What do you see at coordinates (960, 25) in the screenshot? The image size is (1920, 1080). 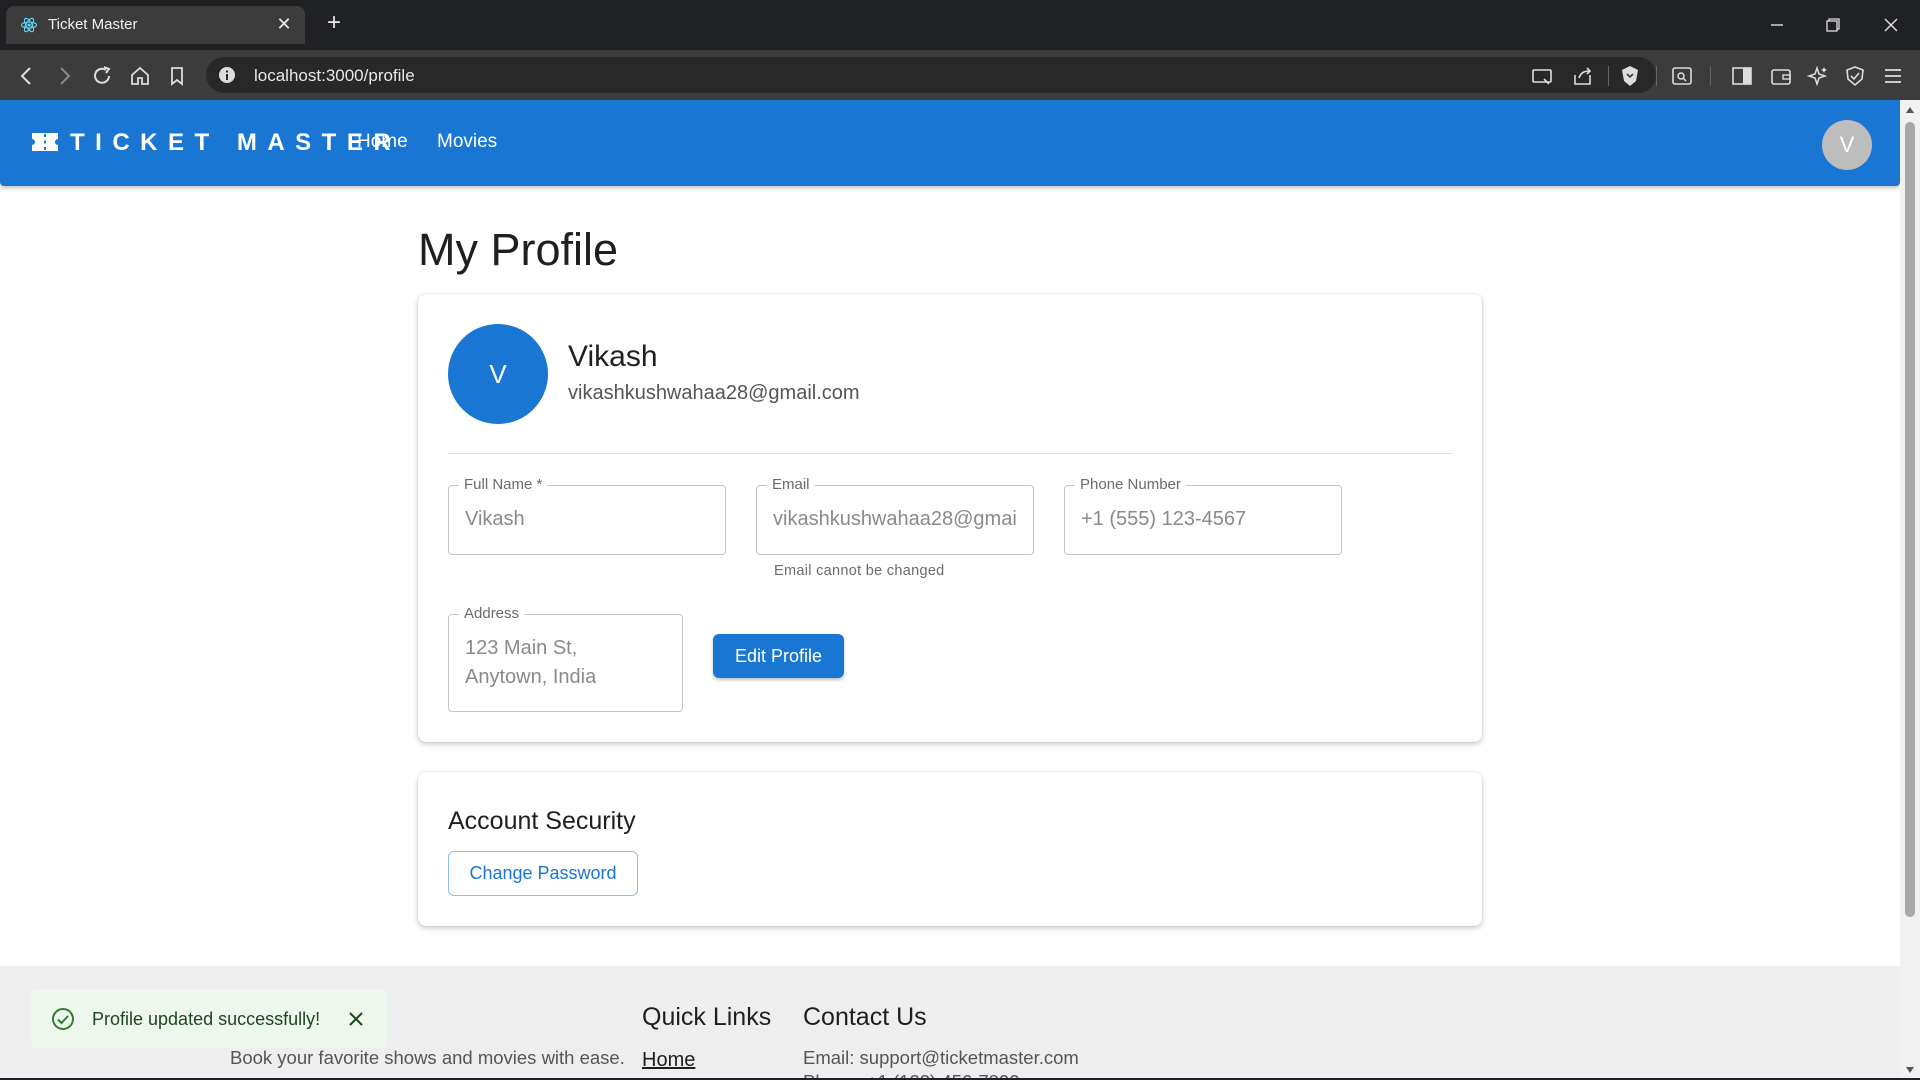 I see `browser-tab-bar: Ticket Master ✕ +` at bounding box center [960, 25].